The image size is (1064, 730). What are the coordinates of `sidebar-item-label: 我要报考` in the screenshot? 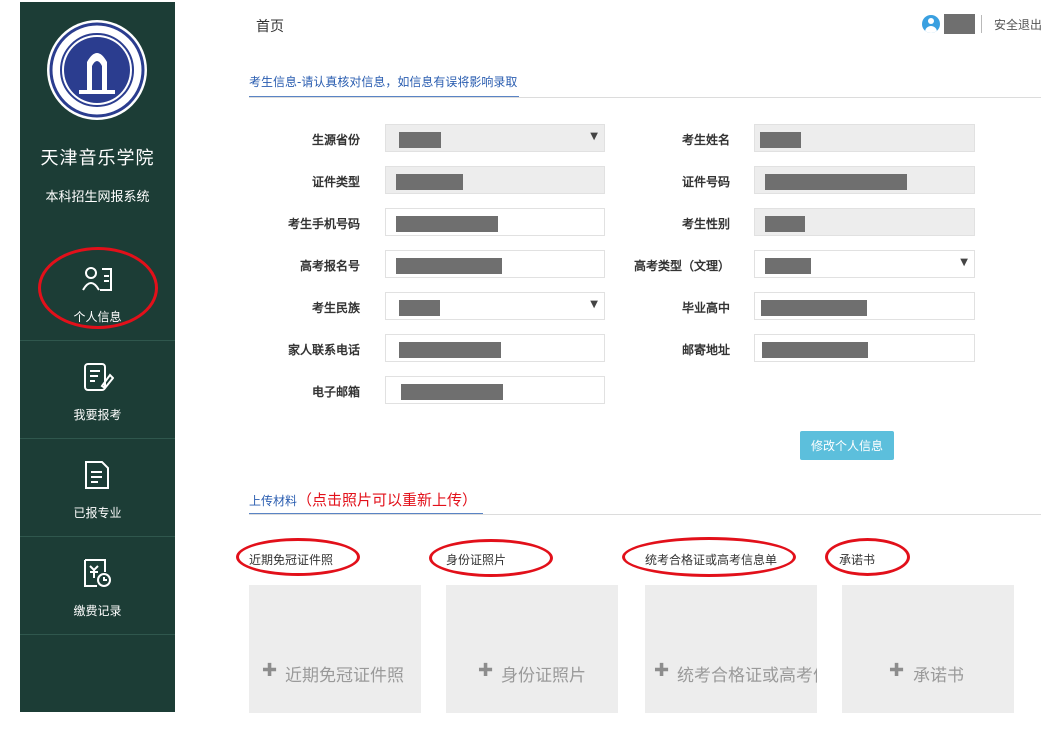 It's located at (97, 415).